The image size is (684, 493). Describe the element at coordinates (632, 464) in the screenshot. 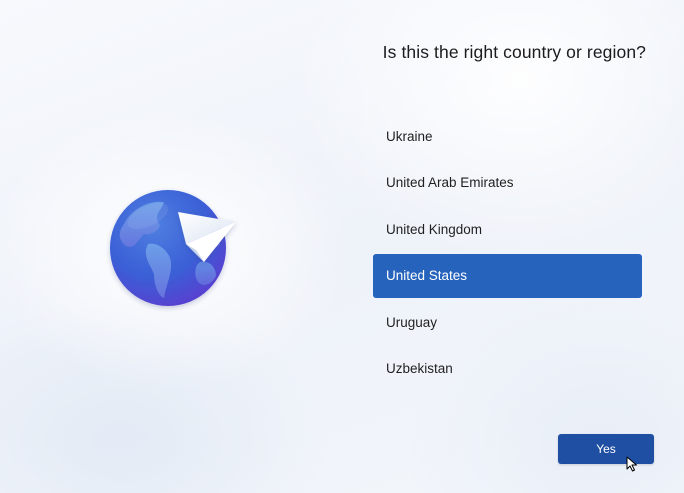

I see `mouse-pointer-icon` at that location.